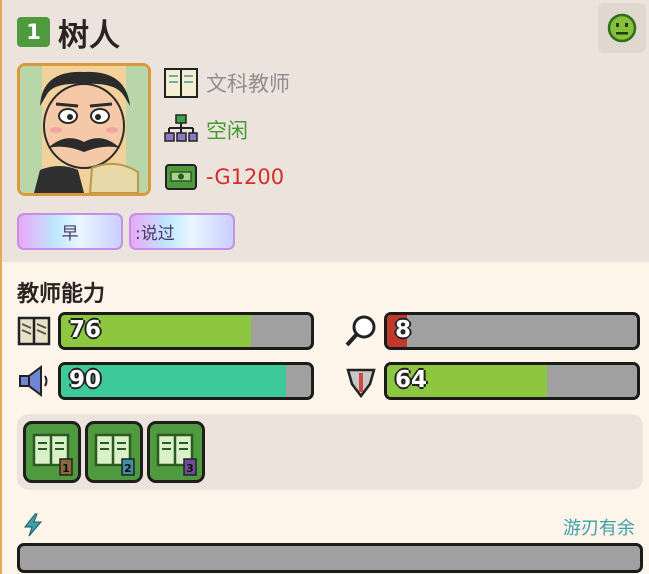  Describe the element at coordinates (61, 294) in the screenshot. I see `abilities-title: 教师能力` at that location.